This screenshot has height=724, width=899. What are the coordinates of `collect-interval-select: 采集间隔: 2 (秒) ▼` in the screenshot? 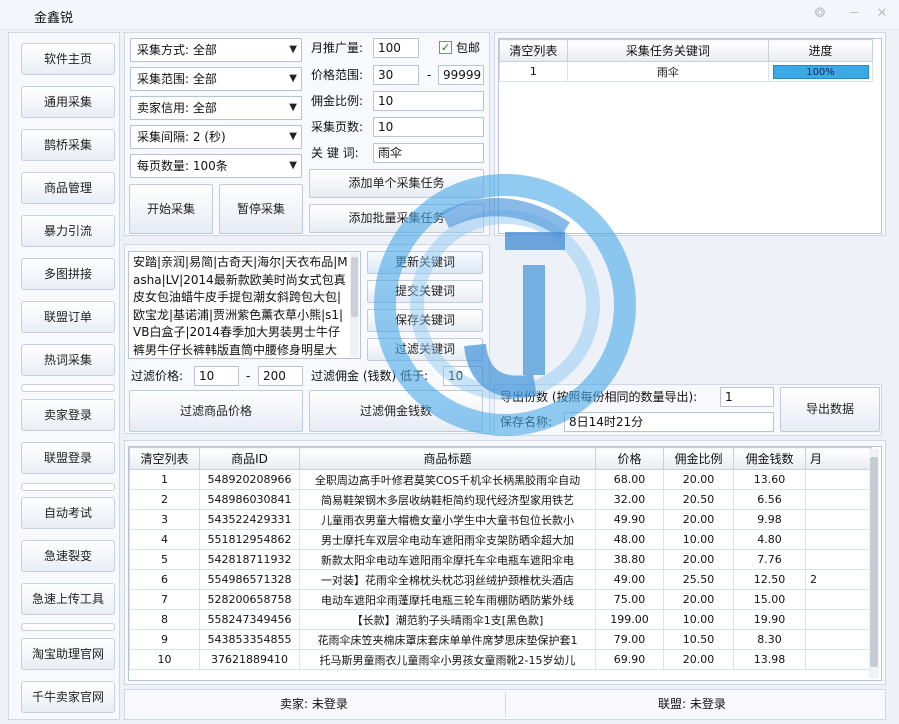 It's located at (216, 137).